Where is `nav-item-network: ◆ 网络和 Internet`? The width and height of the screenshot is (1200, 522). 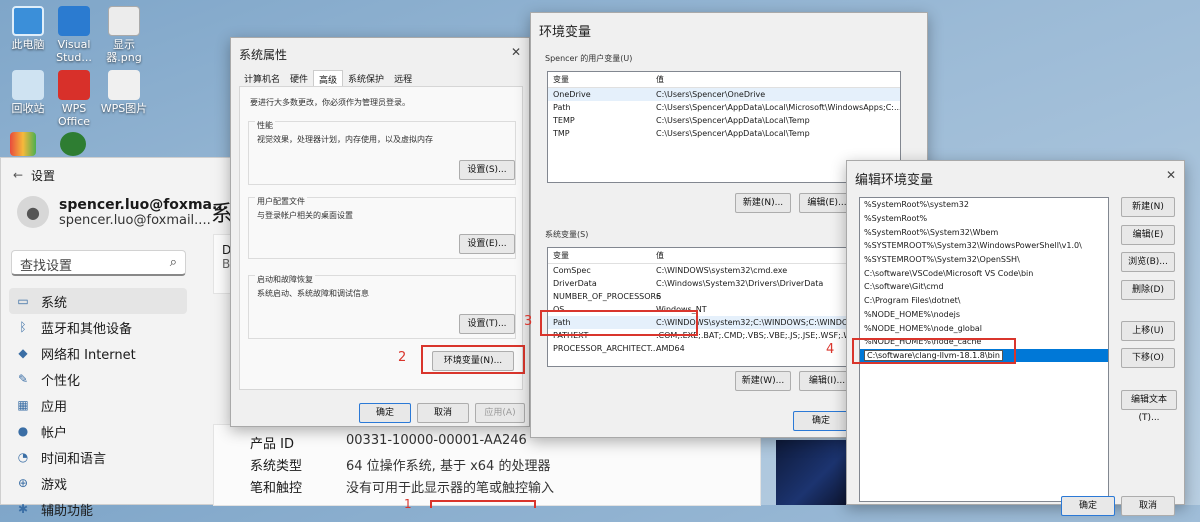 nav-item-network: ◆ 网络和 Internet is located at coordinates (98, 353).